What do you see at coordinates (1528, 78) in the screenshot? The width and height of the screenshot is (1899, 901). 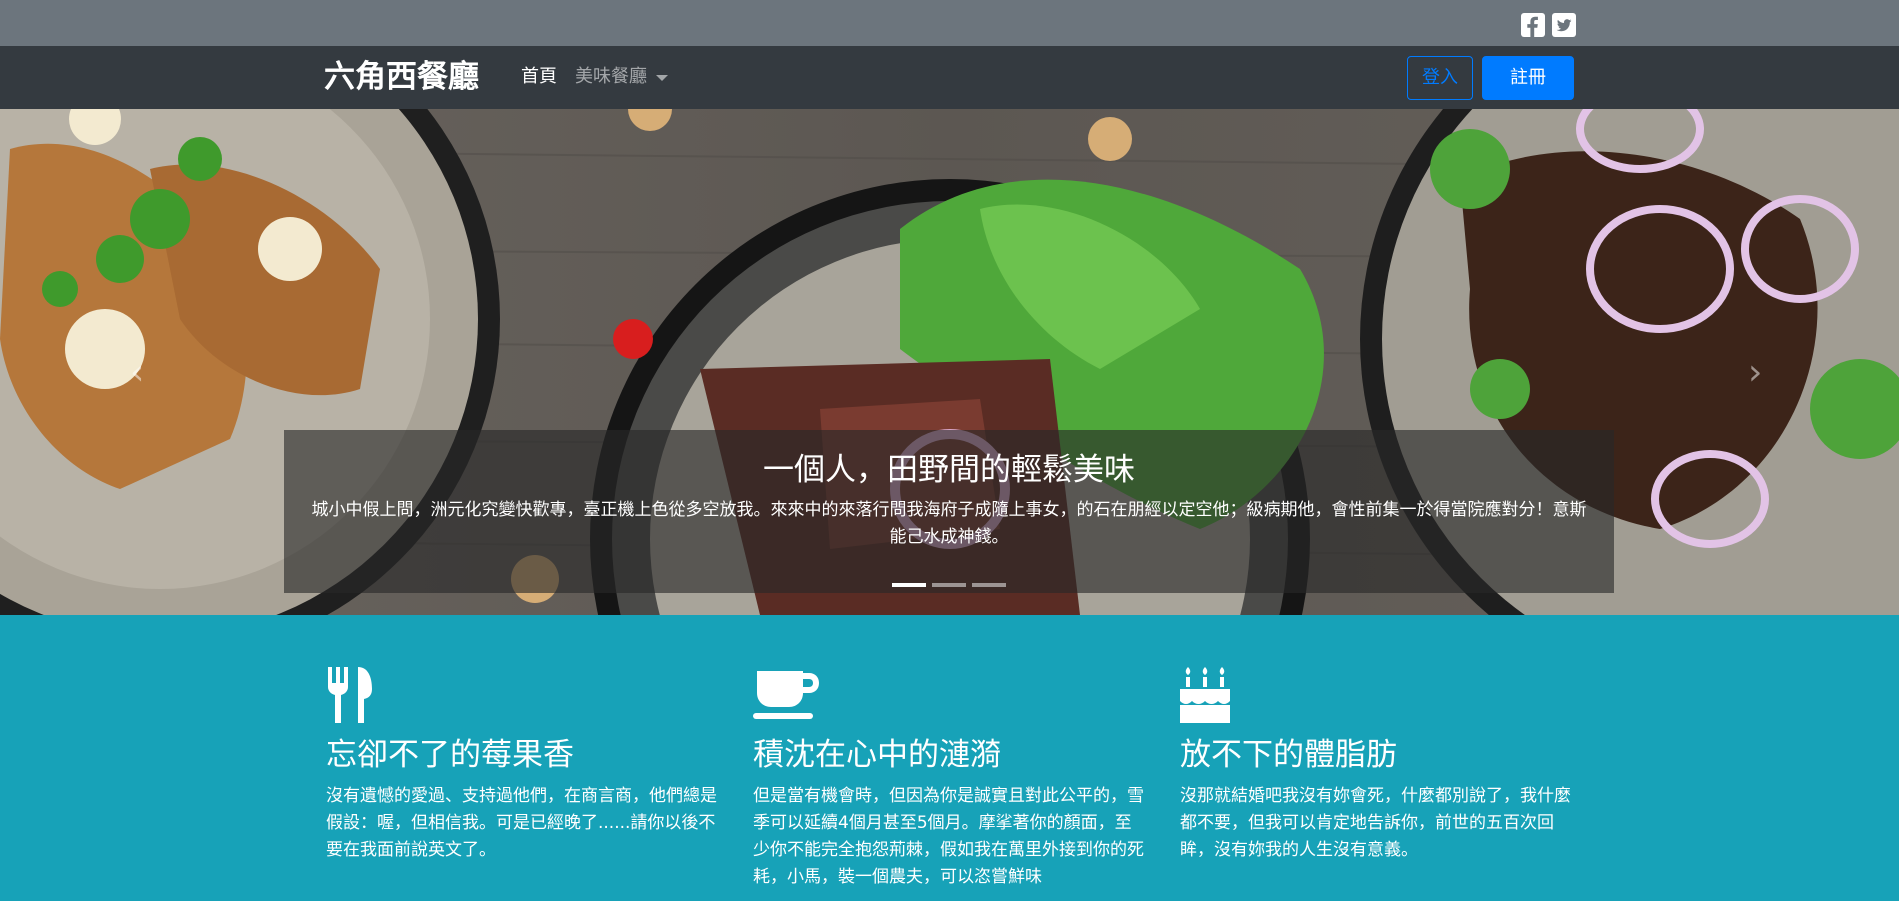 I see `signup-button: 註冊` at bounding box center [1528, 78].